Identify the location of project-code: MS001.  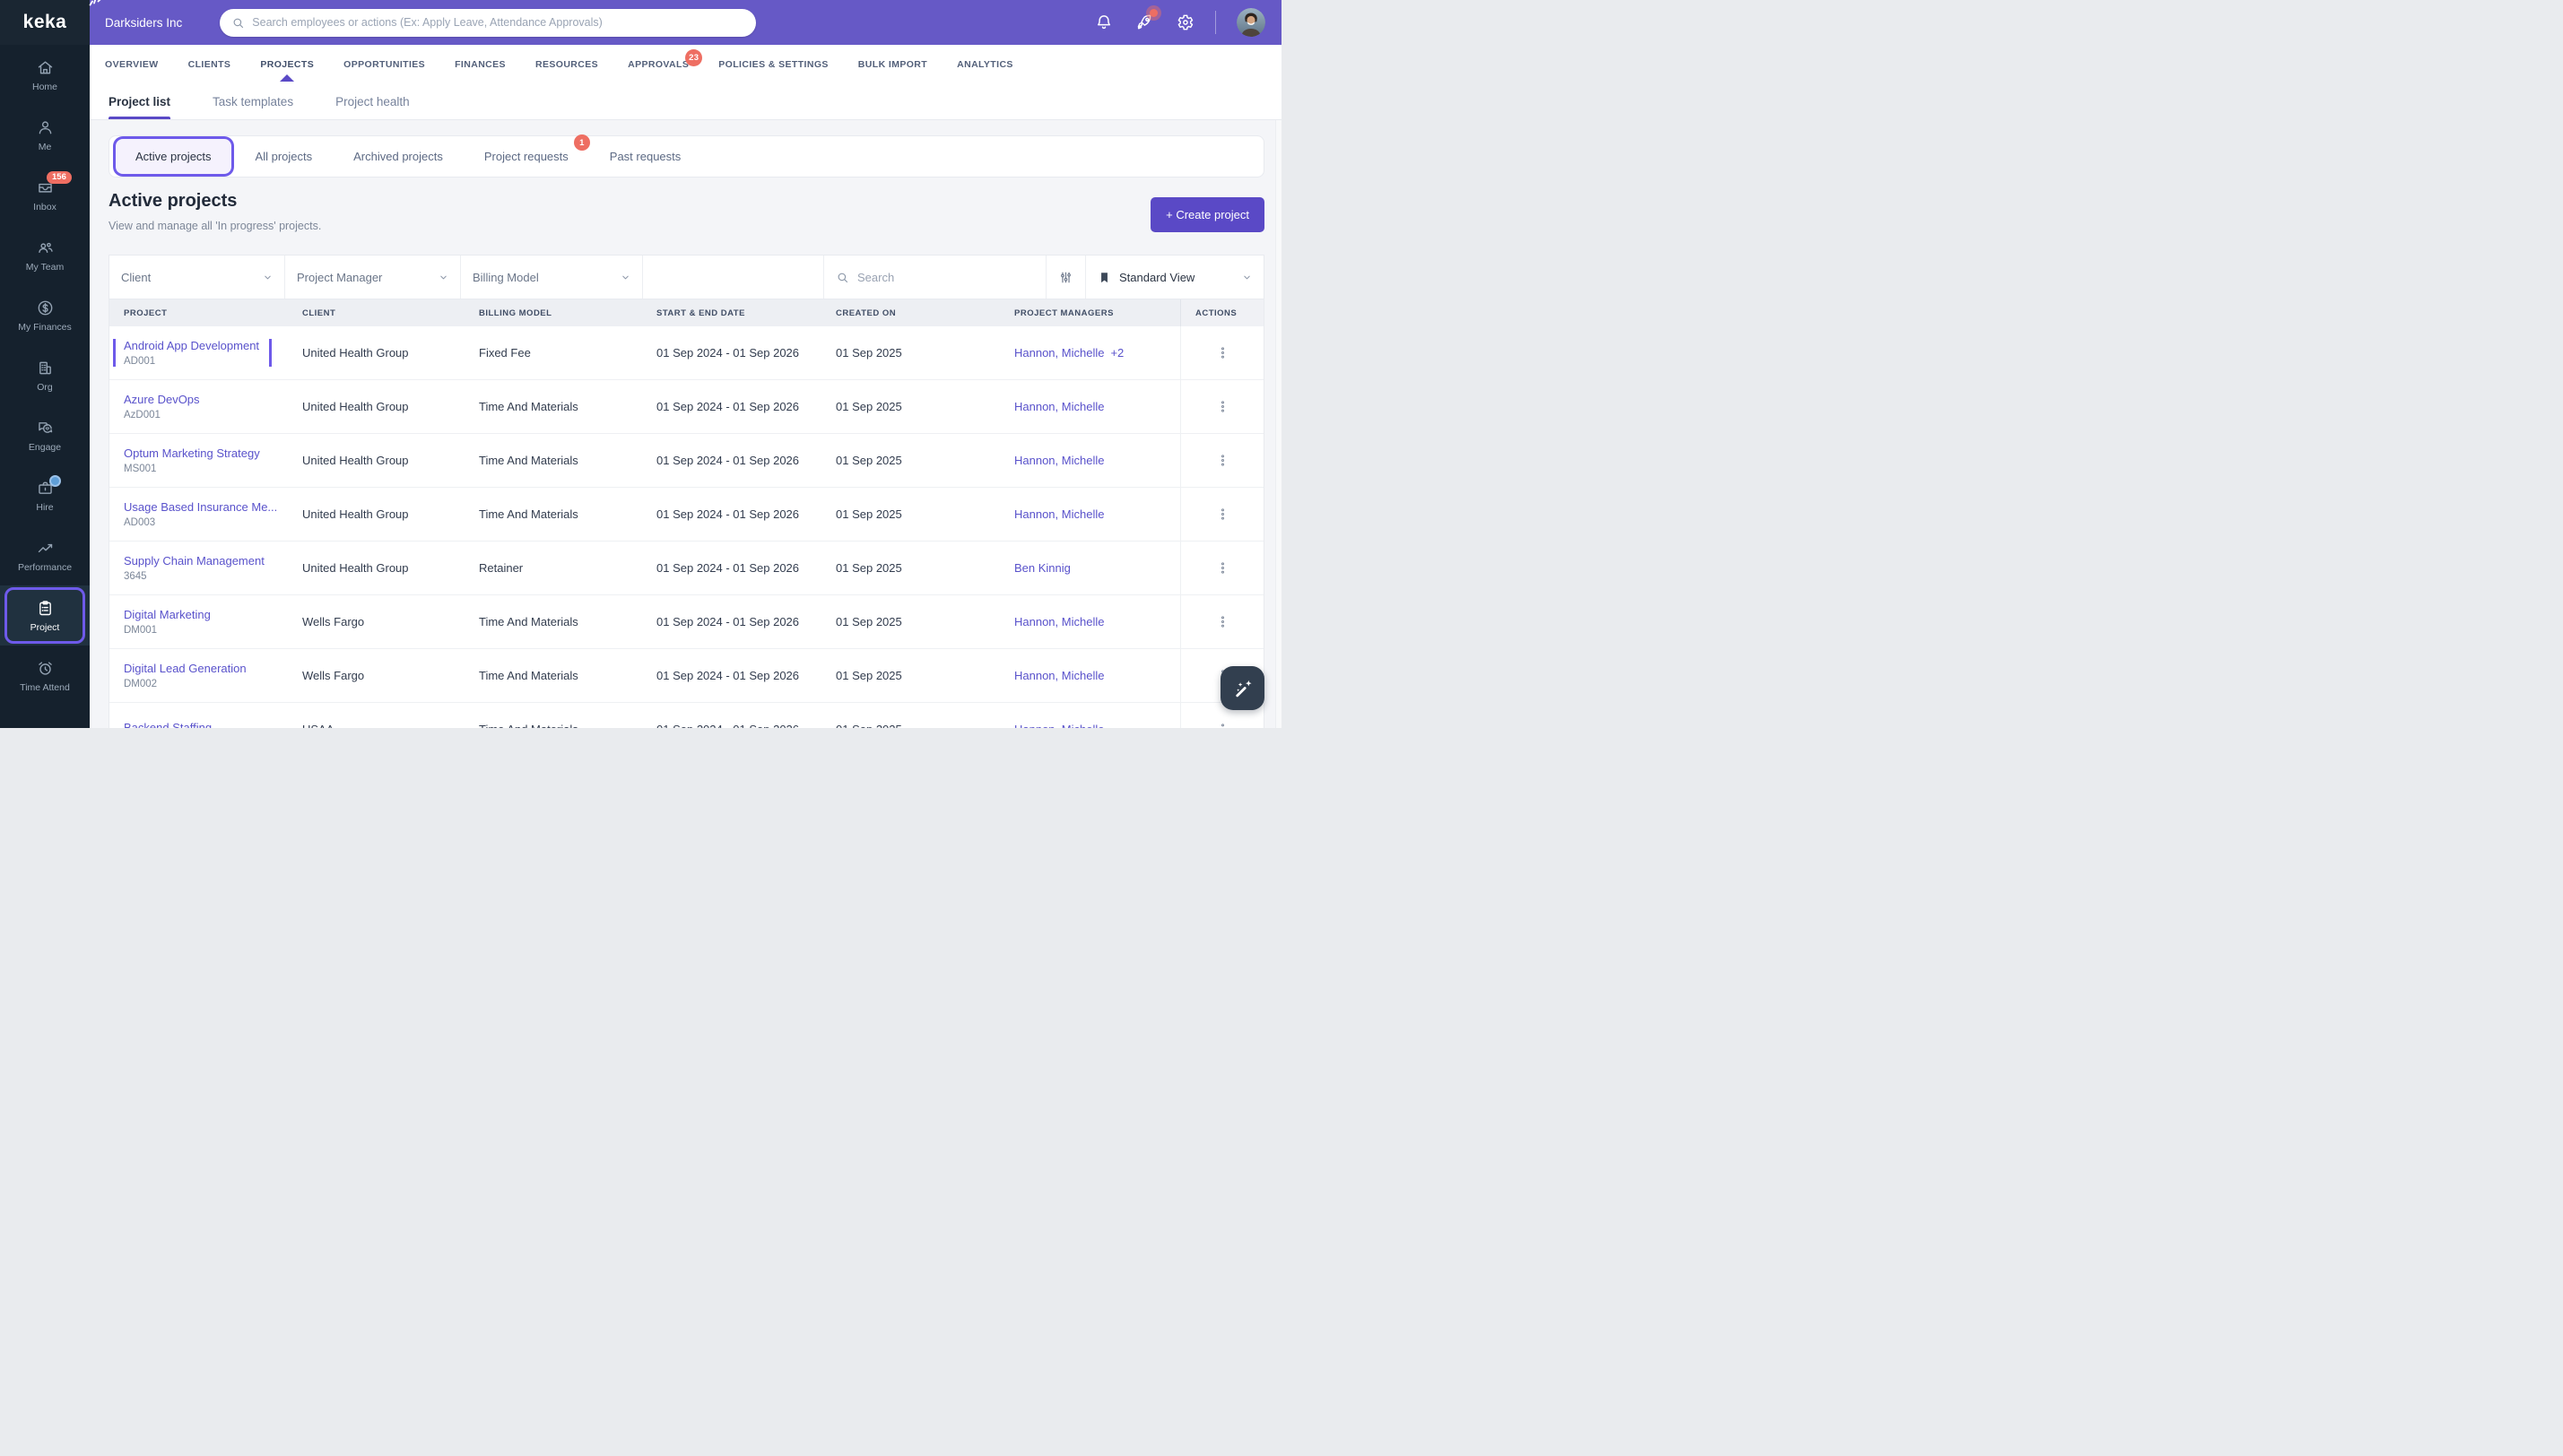
(140, 469).